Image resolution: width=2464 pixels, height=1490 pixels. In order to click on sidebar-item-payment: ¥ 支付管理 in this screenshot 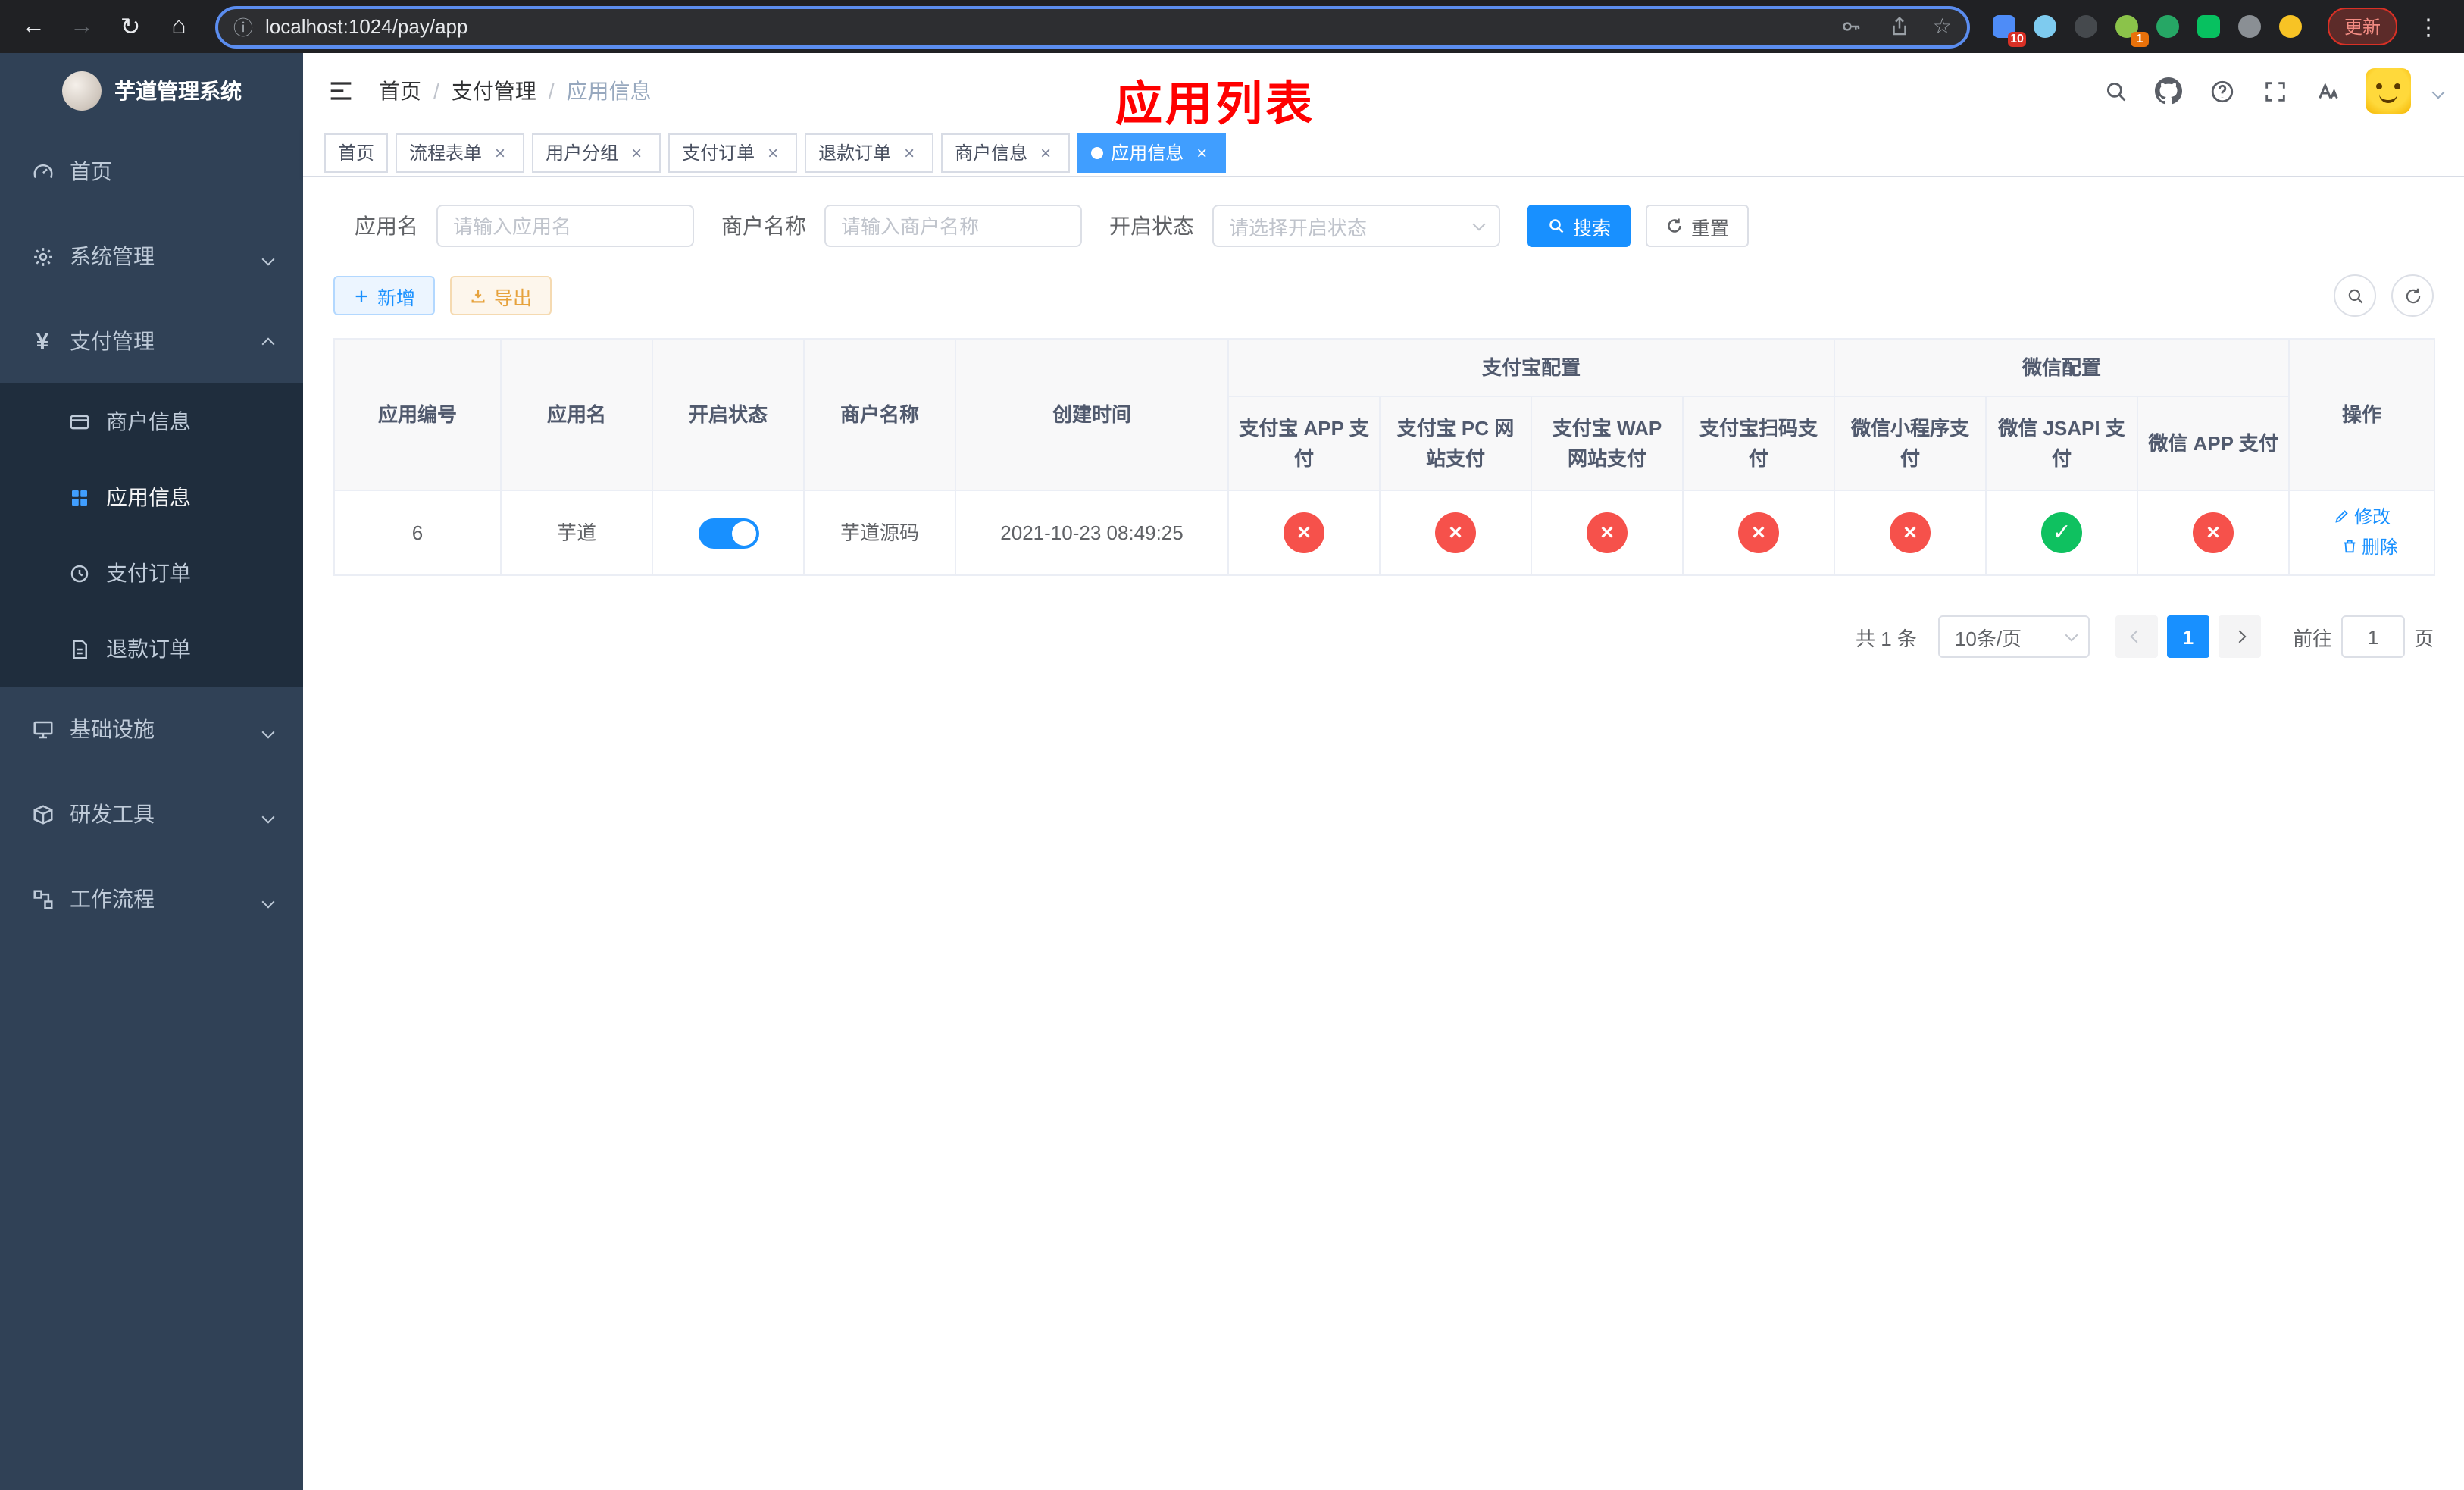, I will do `click(151, 341)`.